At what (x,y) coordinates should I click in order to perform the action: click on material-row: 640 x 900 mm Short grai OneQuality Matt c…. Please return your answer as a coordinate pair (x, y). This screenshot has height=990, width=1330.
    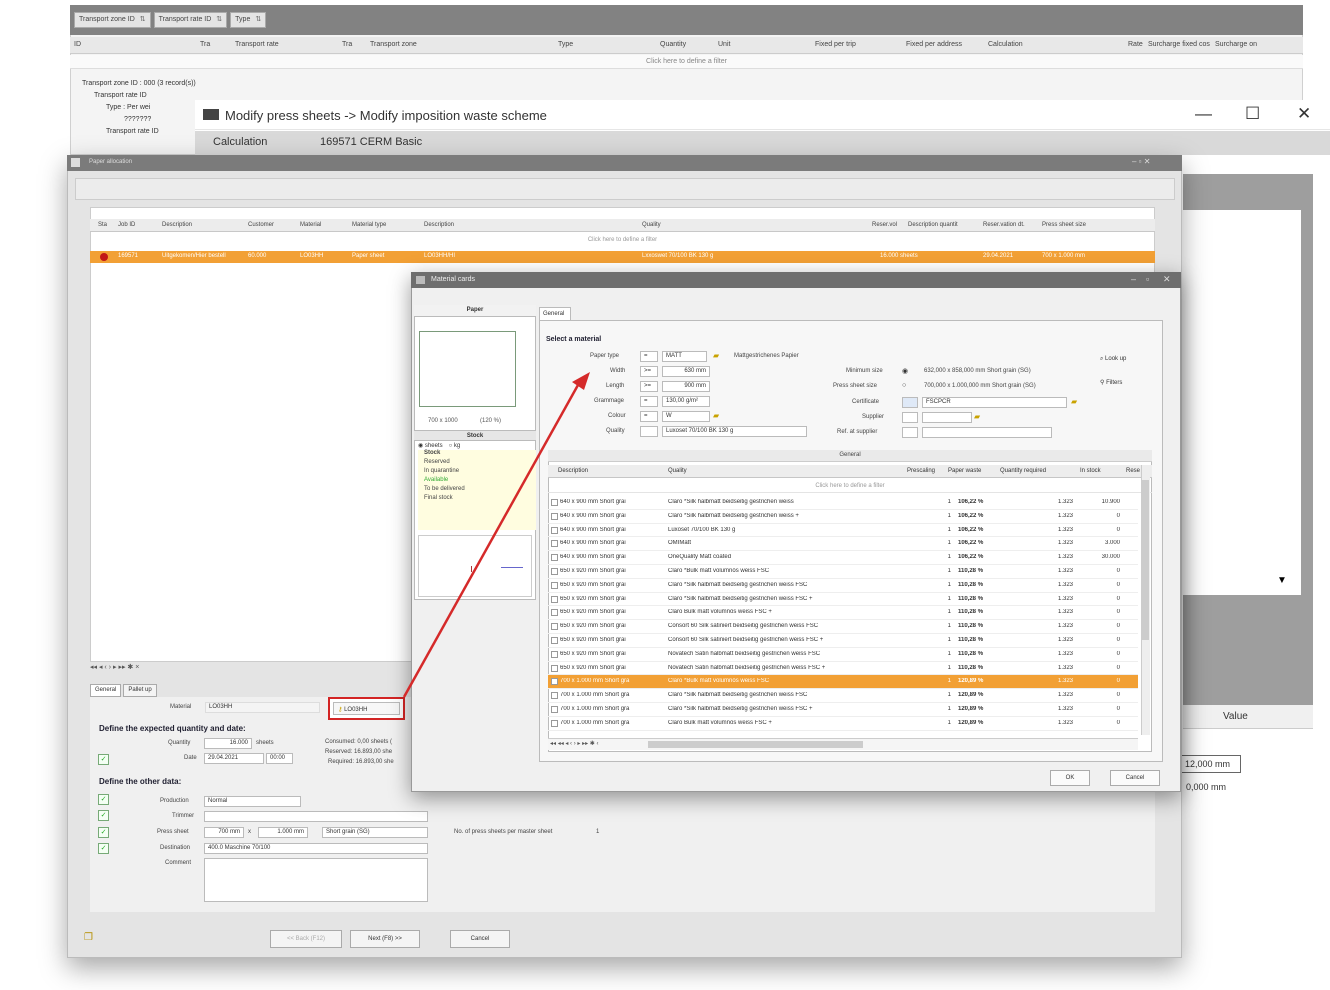
    Looking at the image, I should click on (843, 558).